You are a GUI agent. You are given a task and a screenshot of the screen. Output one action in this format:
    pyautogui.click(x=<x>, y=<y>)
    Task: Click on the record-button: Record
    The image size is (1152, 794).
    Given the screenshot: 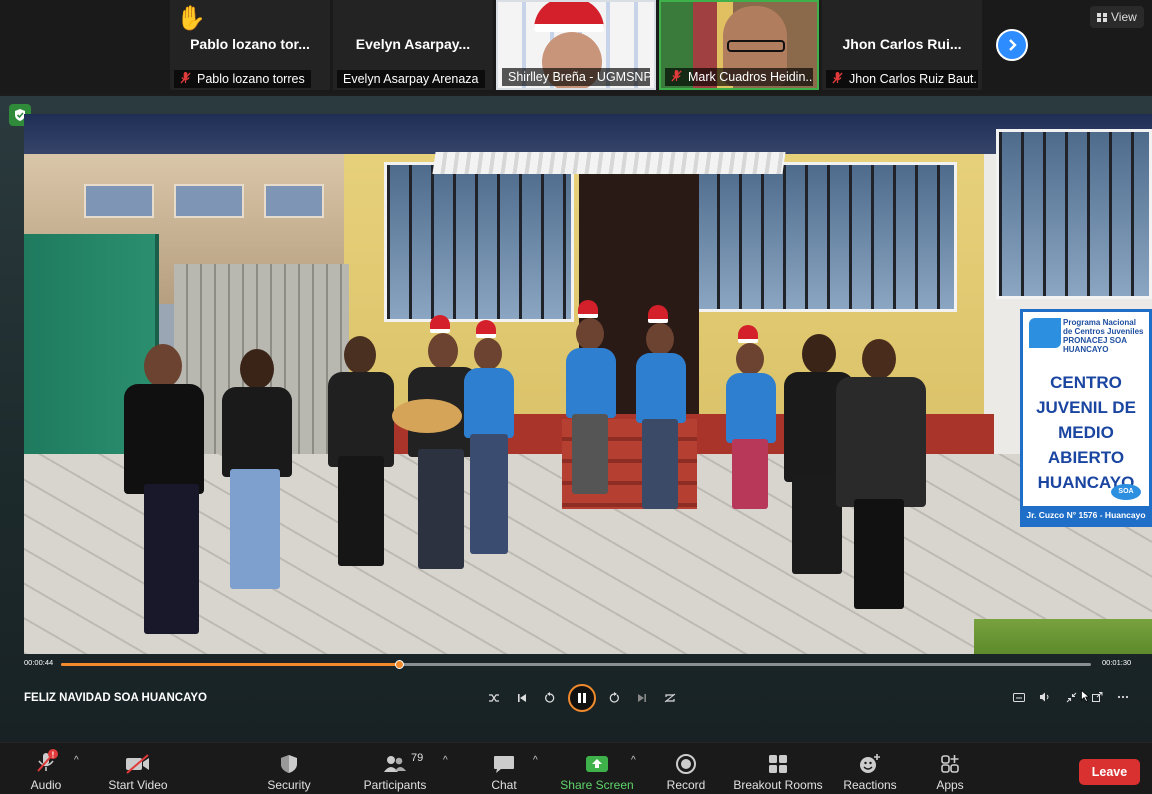 What is the action you would take?
    pyautogui.click(x=686, y=768)
    